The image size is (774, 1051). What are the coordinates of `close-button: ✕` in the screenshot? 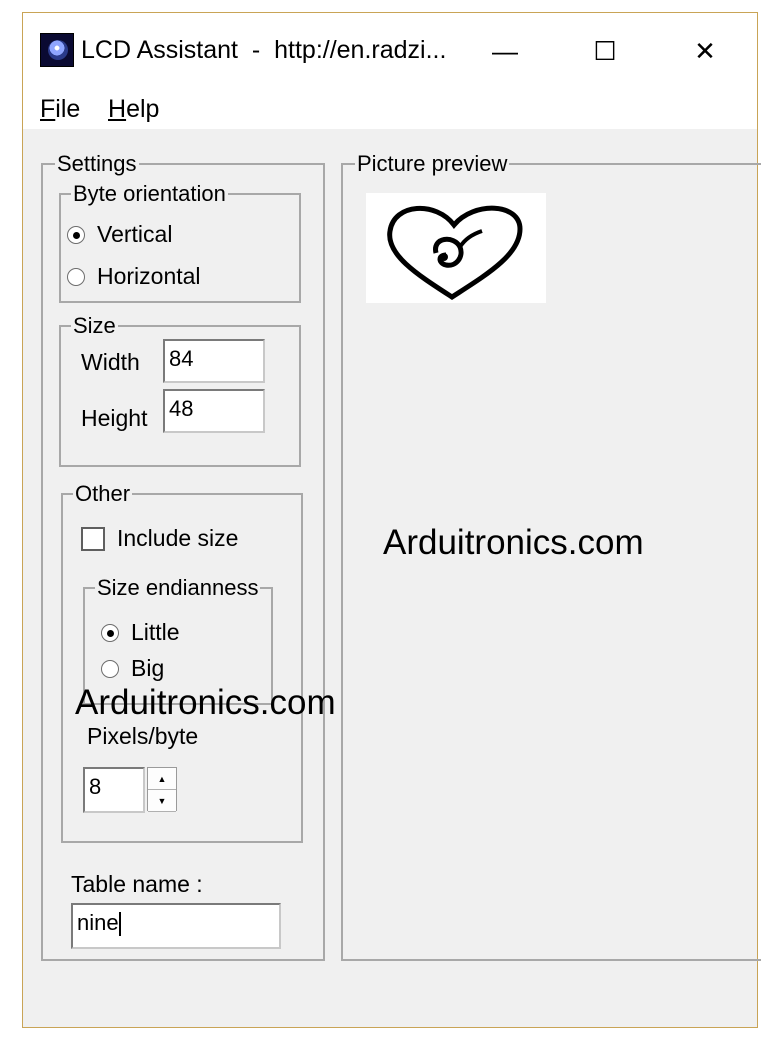 It's located at (705, 51).